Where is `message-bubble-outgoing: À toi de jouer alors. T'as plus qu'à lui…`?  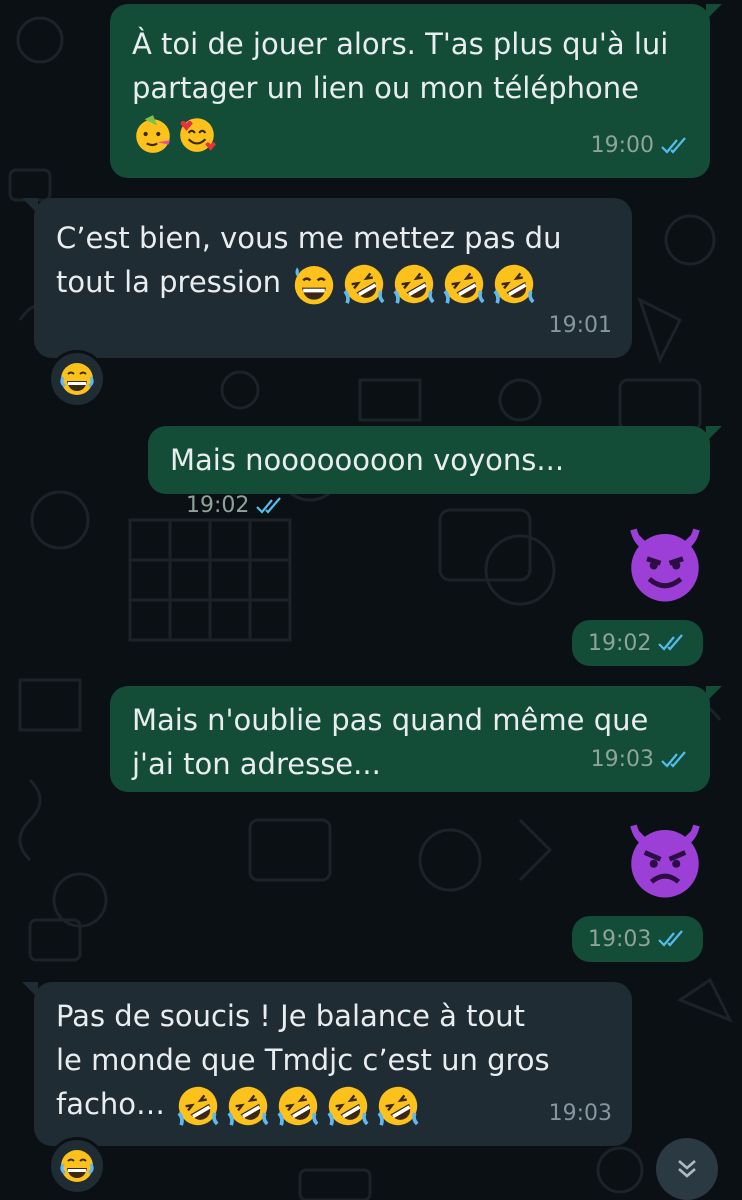
message-bubble-outgoing: À toi de jouer alors. T'as plus qu'à lui… is located at coordinates (416, 91).